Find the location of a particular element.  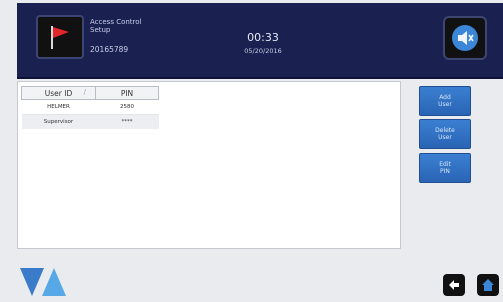

back-button is located at coordinates (454, 285).